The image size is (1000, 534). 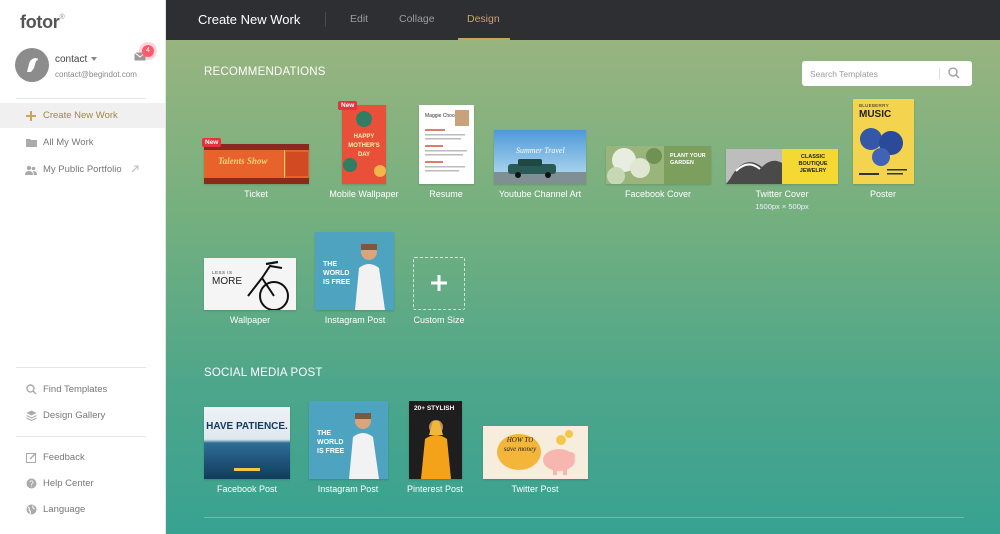 I want to click on sidebar-item-language: Language, so click(x=82, y=509).